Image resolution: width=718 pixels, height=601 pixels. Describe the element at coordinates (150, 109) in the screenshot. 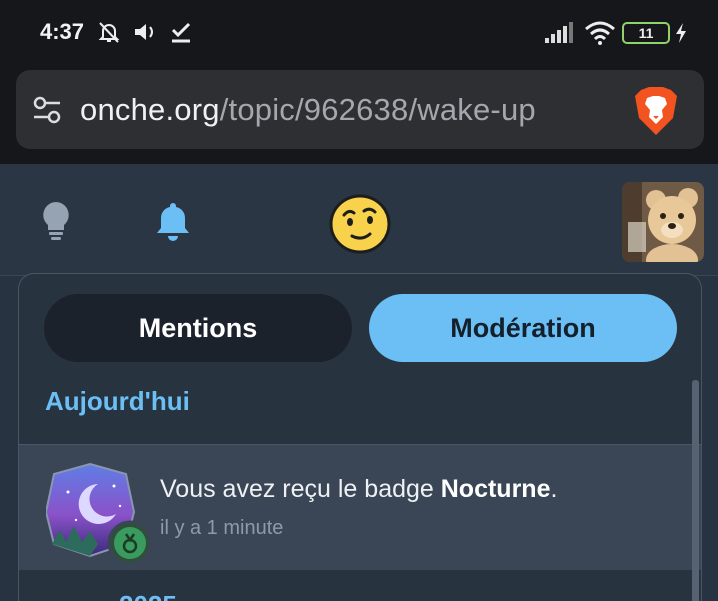

I see `url-host: onche.org` at that location.